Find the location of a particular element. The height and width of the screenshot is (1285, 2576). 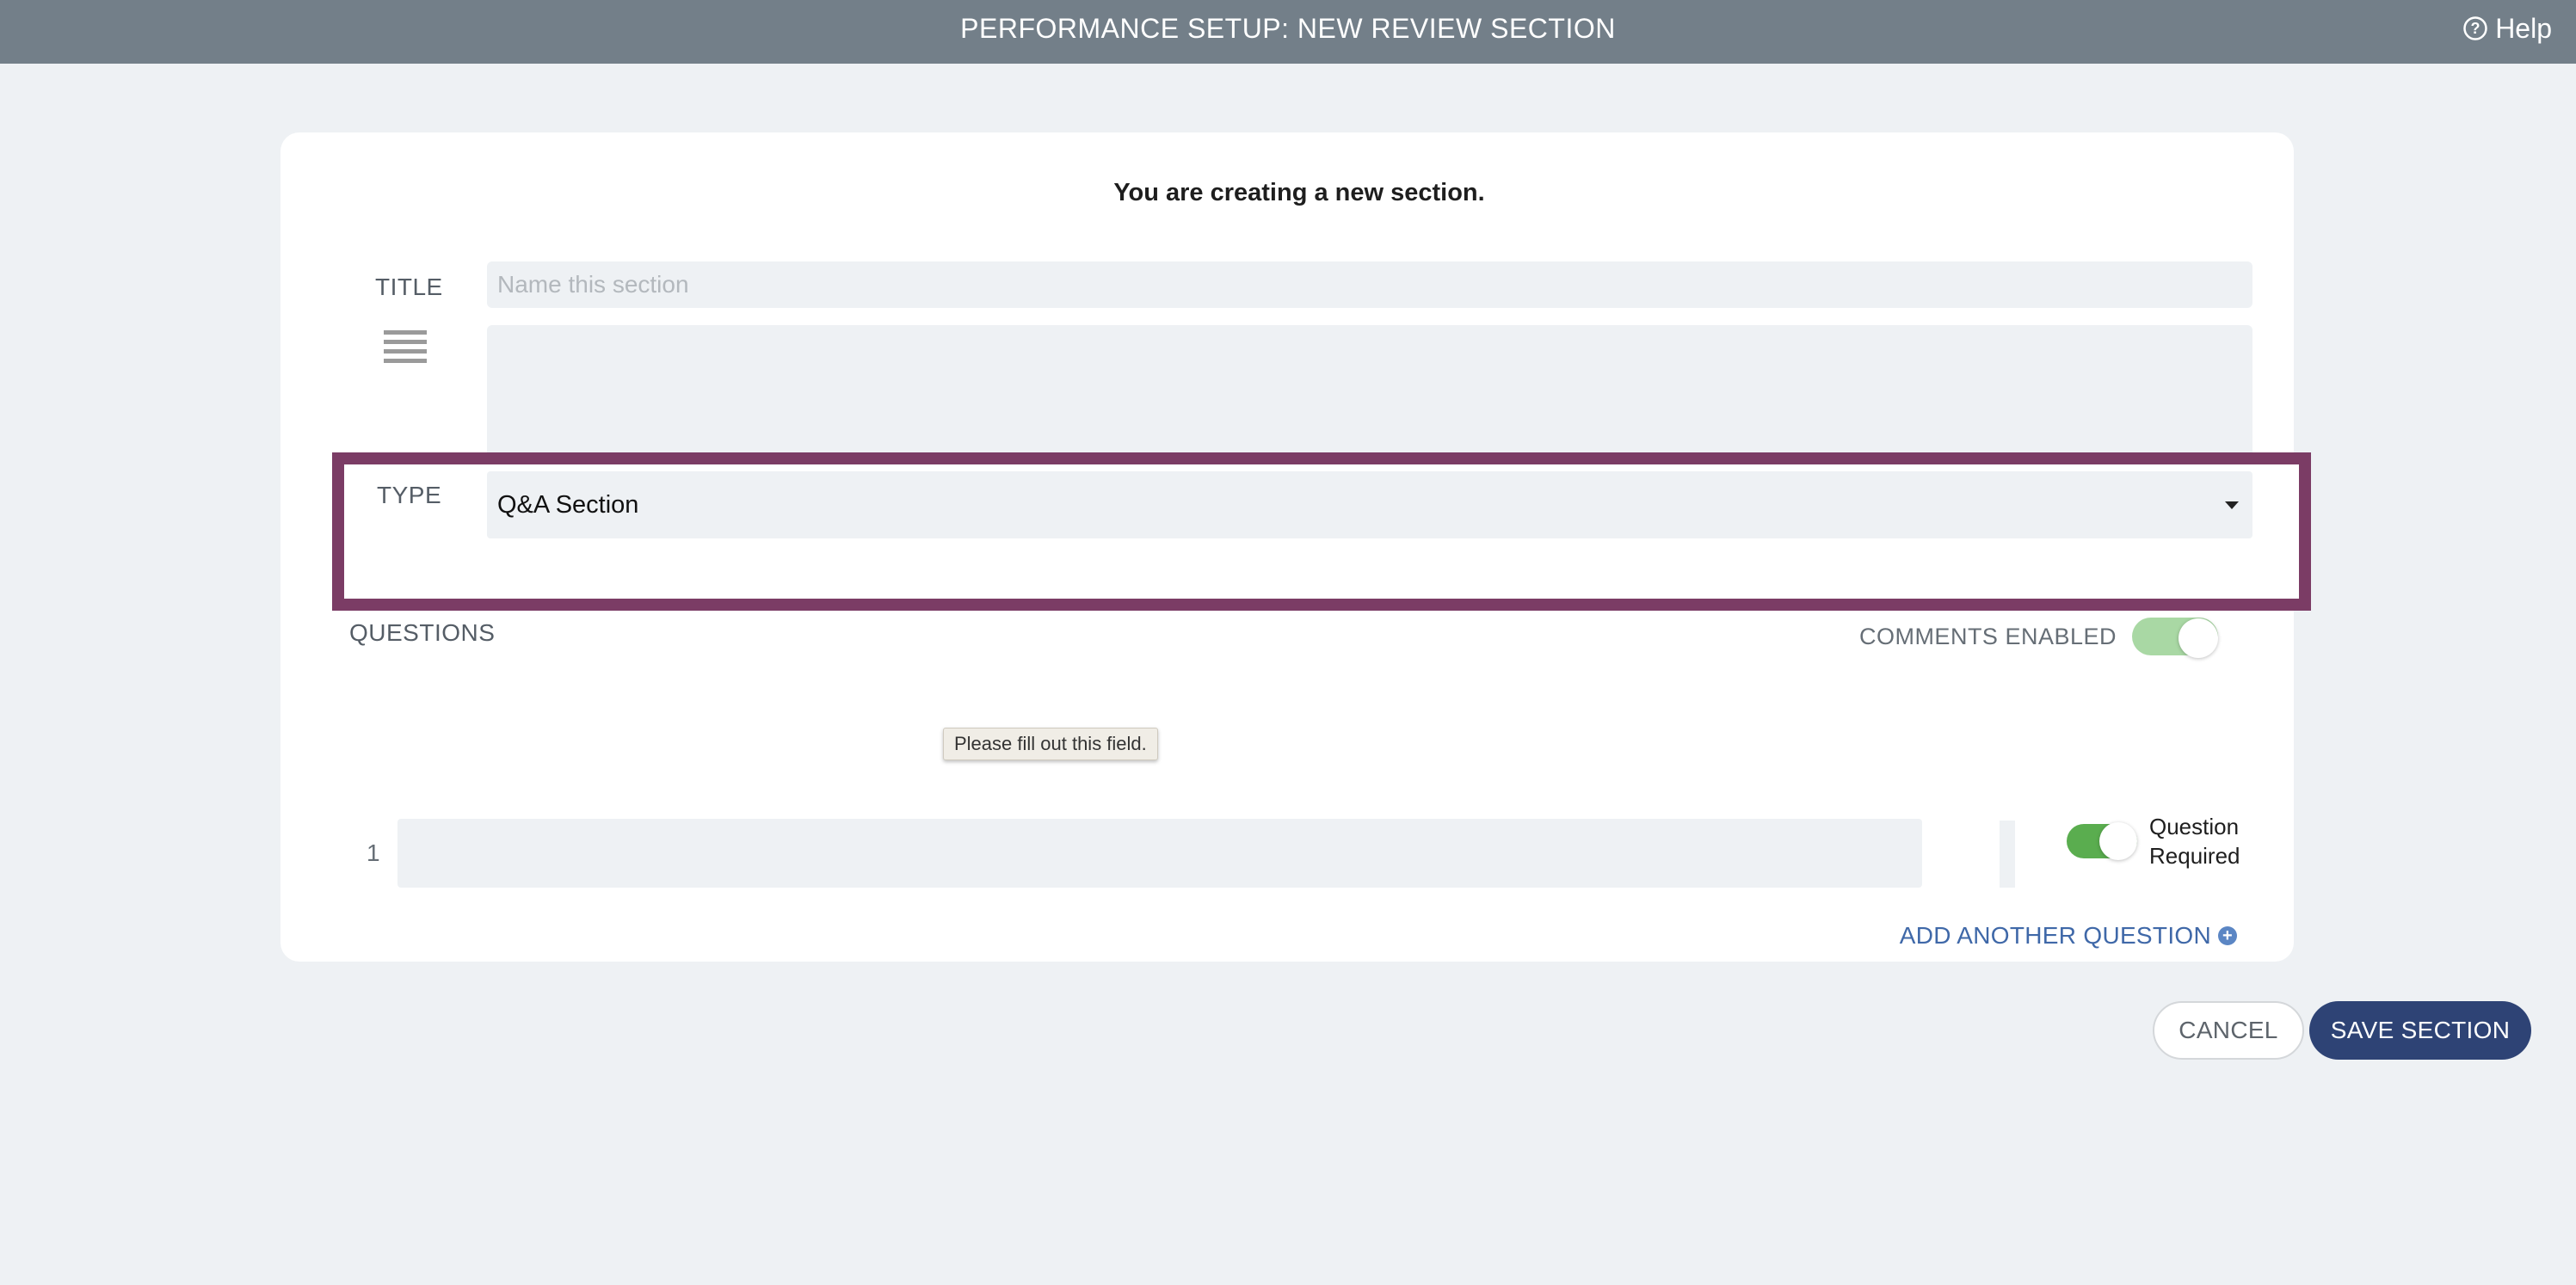

add-another-question-label: ADD ANOTHER QUESTION is located at coordinates (2055, 935).